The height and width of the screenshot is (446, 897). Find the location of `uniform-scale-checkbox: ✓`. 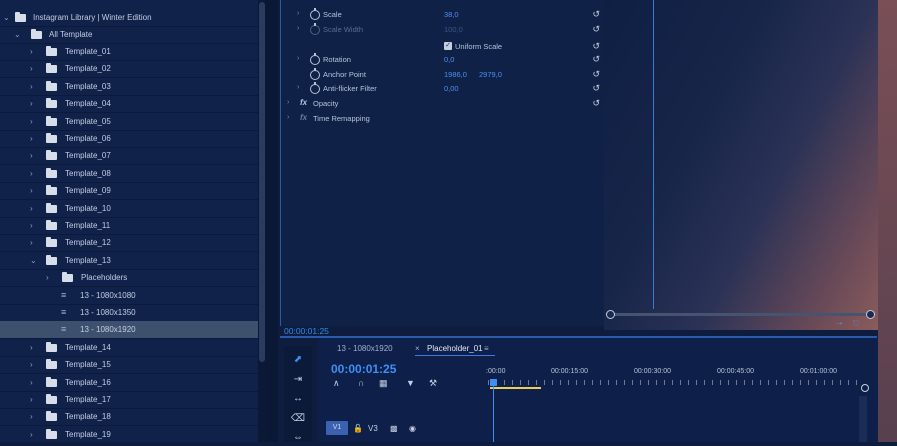

uniform-scale-checkbox: ✓ is located at coordinates (448, 46).